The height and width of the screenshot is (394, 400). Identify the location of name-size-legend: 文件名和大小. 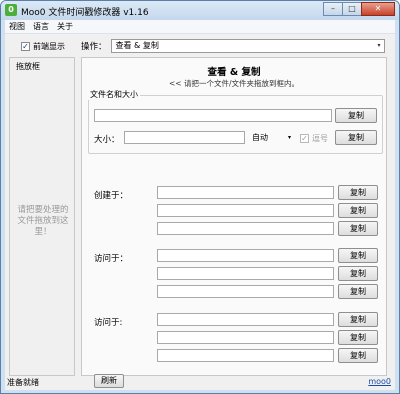
(114, 94).